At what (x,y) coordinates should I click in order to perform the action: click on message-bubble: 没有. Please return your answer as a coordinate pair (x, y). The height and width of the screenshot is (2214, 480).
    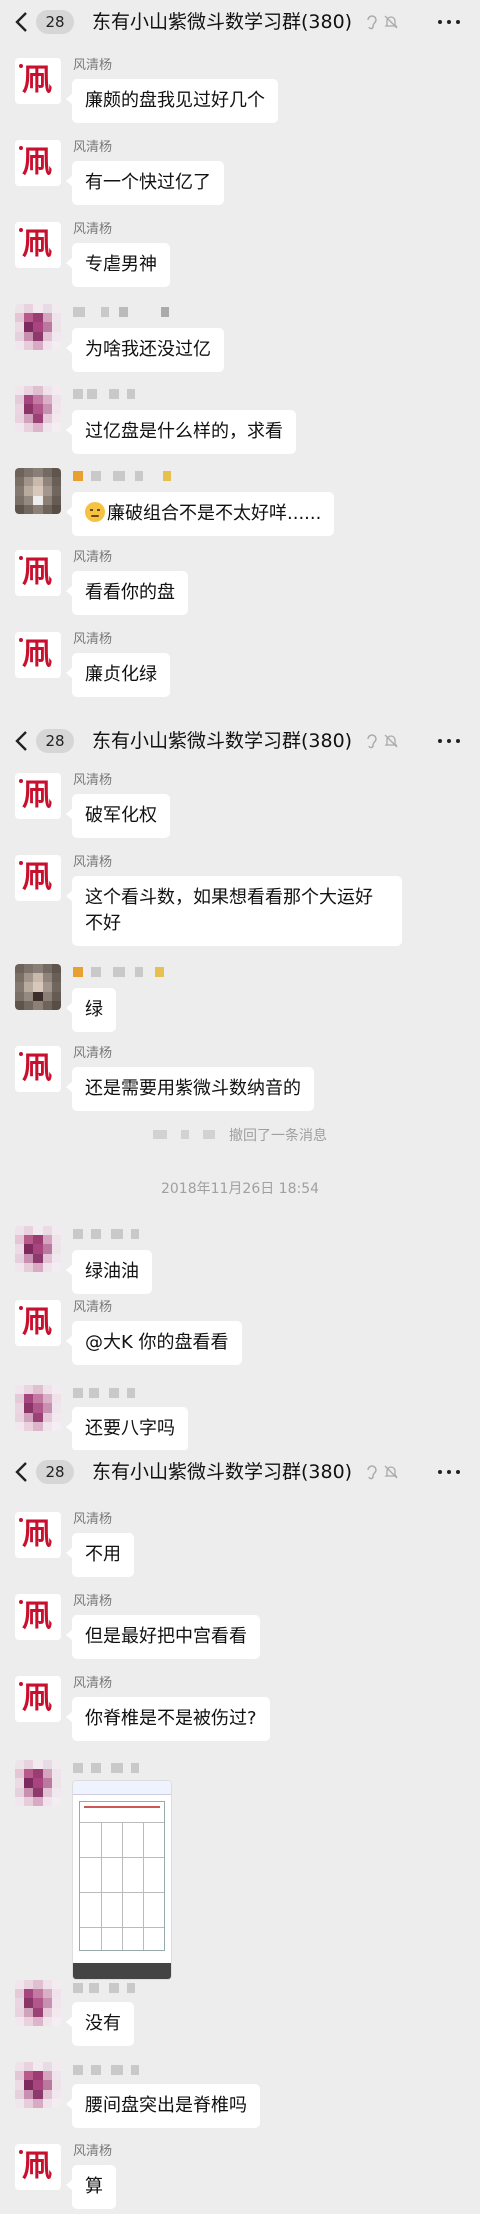
    Looking at the image, I should click on (100, 2024).